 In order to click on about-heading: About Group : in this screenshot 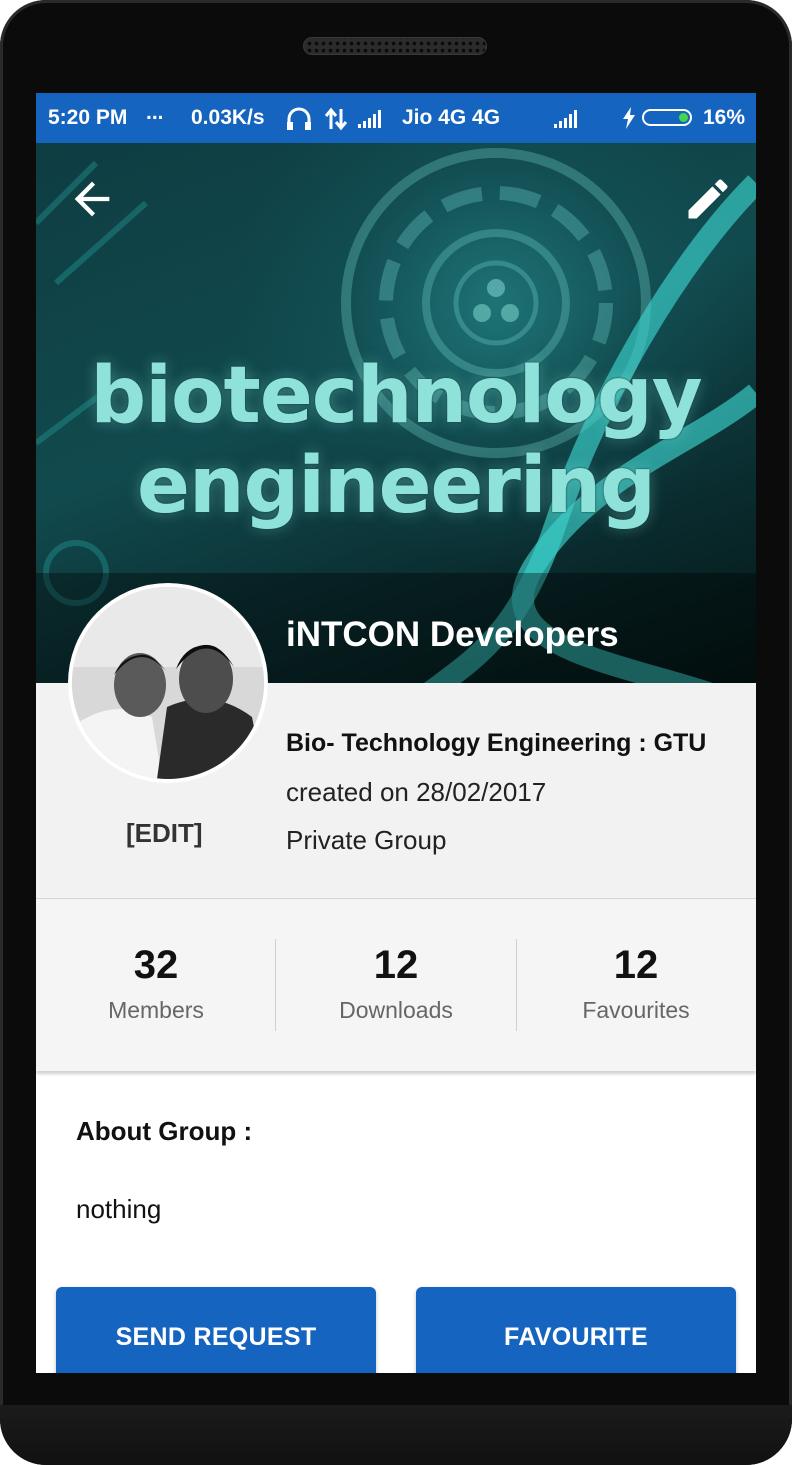, I will do `click(164, 1131)`.